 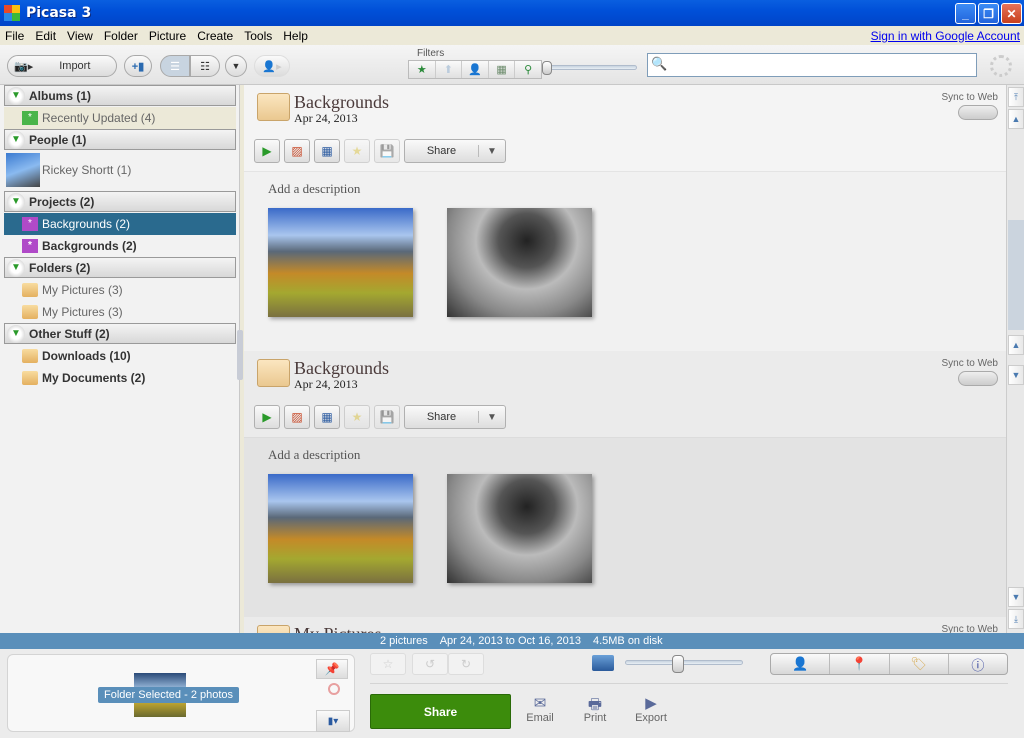 I want to click on menu-help: Help, so click(x=295, y=36).